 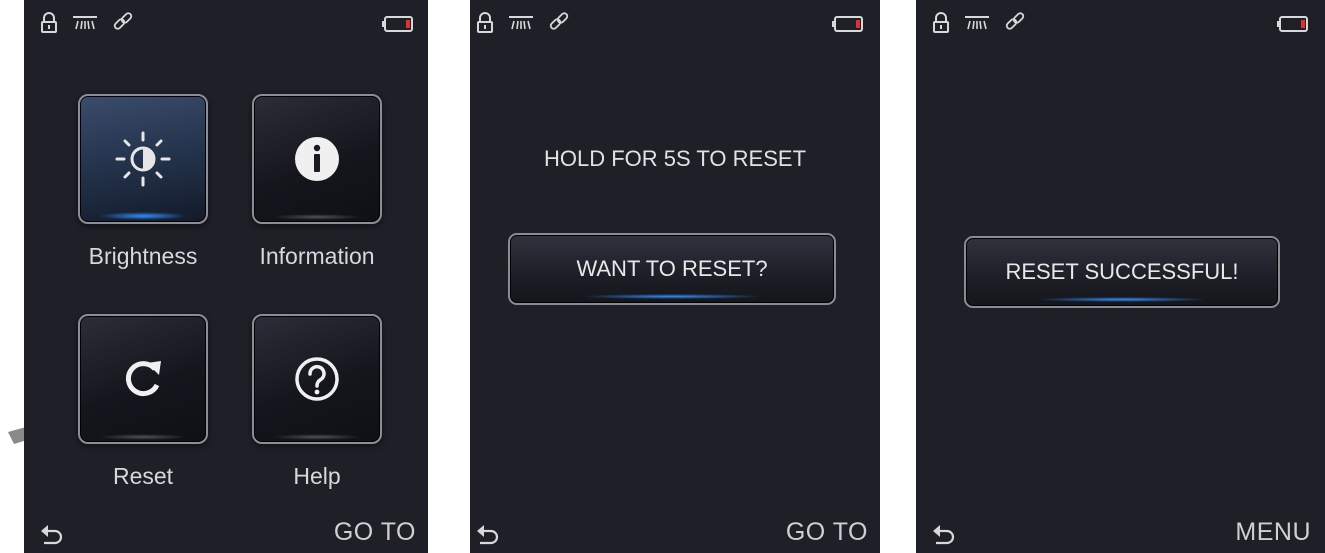 I want to click on information-tile, so click(x=317, y=159).